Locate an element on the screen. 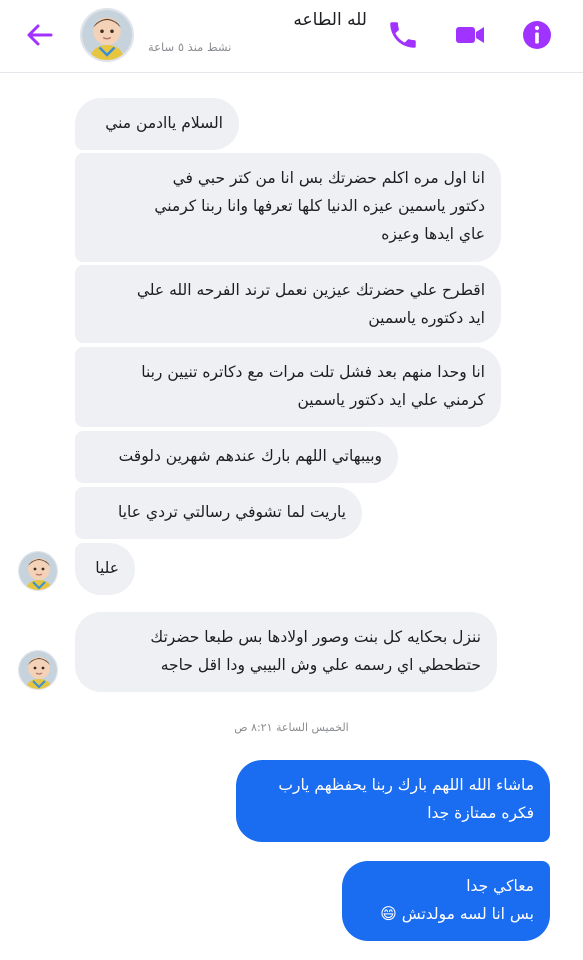 The image size is (583, 960). message-bubble-incoming: السلام ياادمن مني is located at coordinates (157, 124).